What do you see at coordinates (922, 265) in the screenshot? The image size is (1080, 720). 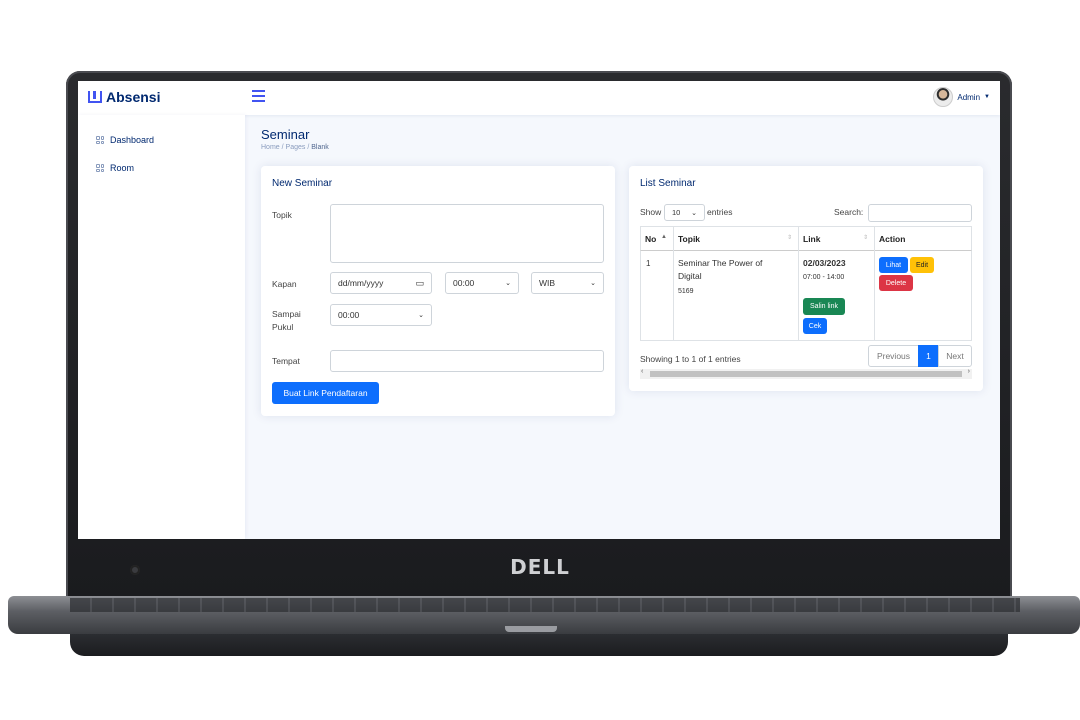 I see `edit-button: Edit` at bounding box center [922, 265].